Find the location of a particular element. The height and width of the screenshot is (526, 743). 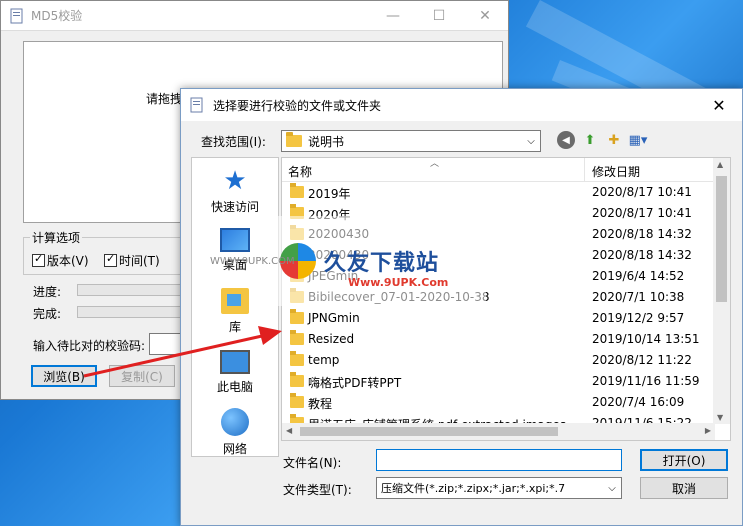

watermark-url: Www.9UPK.Com is located at coordinates (398, 282).